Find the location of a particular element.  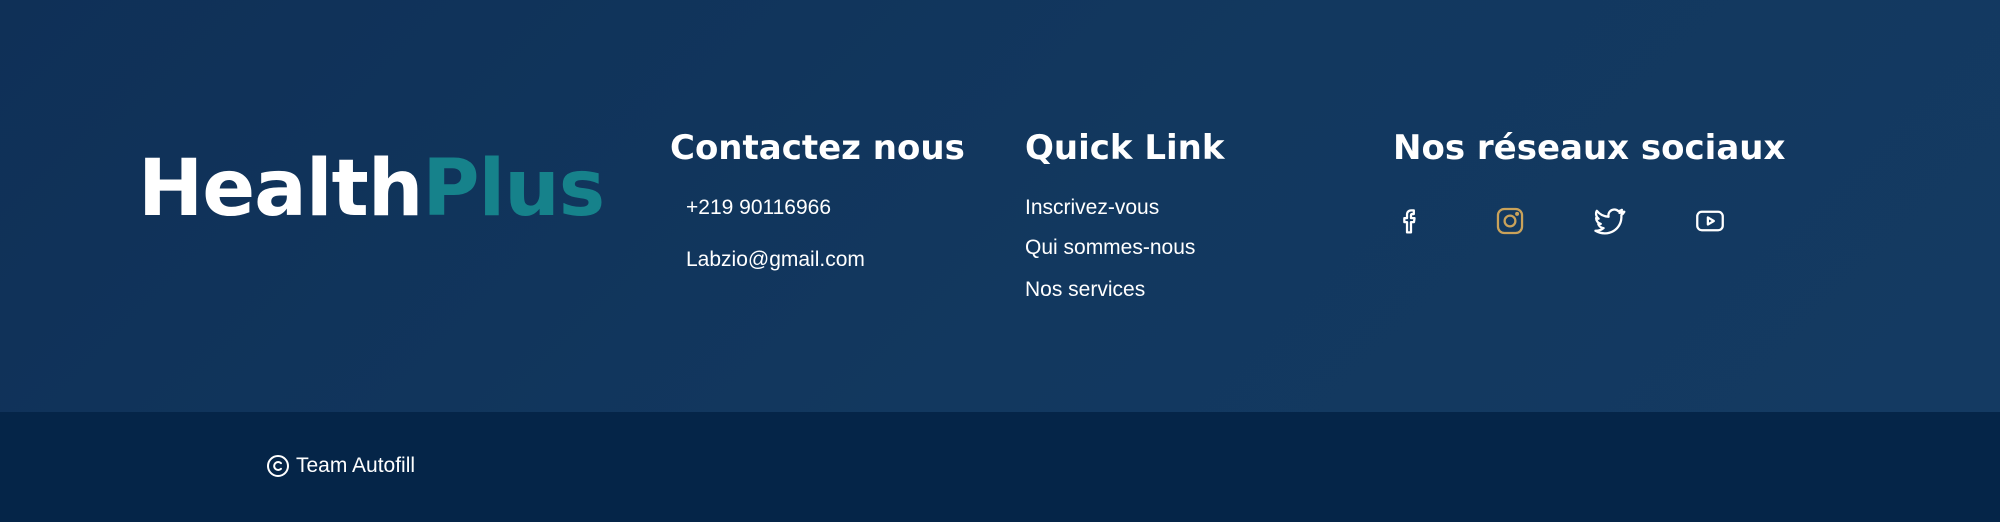

social-section: Nos réseaux sociaux is located at coordinates (1589, 181).